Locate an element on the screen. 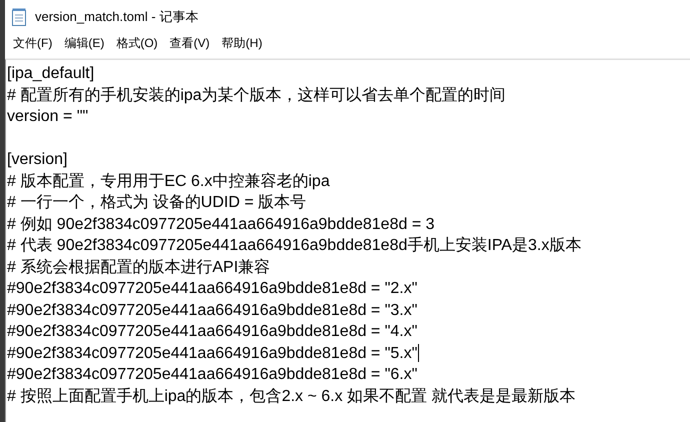 The height and width of the screenshot is (422, 690). menu-item: 查看(V) is located at coordinates (190, 43).